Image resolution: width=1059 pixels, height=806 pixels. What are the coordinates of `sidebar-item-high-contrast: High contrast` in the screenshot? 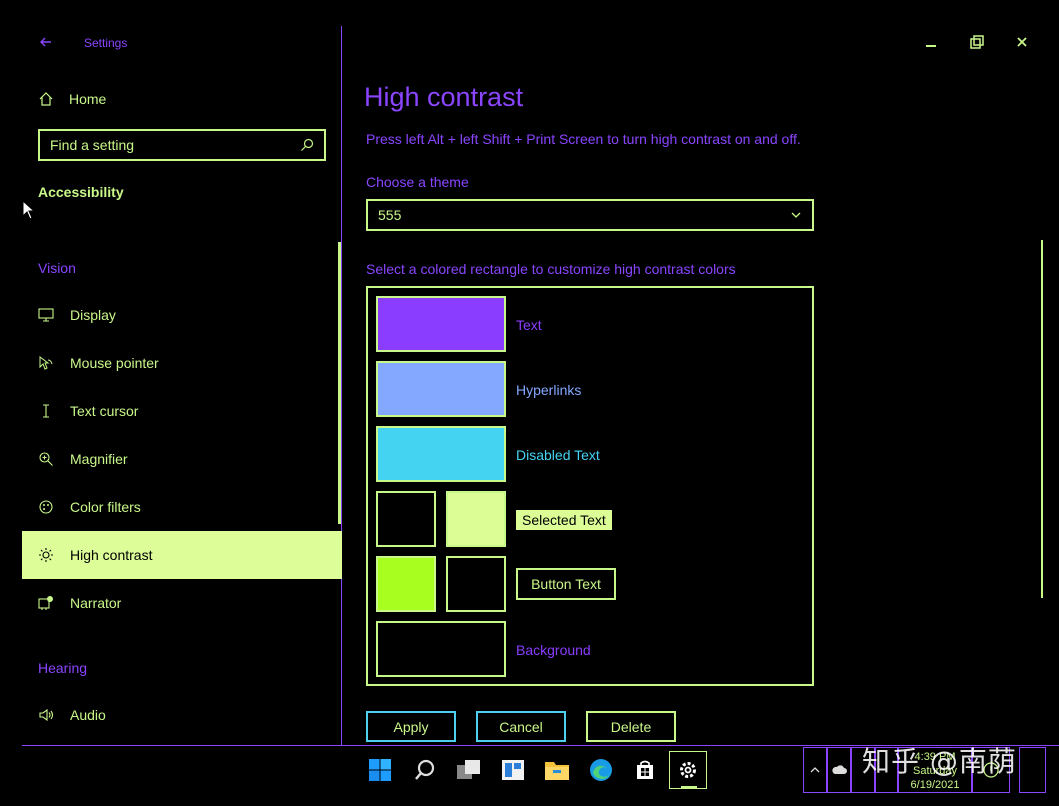 It's located at (182, 555).